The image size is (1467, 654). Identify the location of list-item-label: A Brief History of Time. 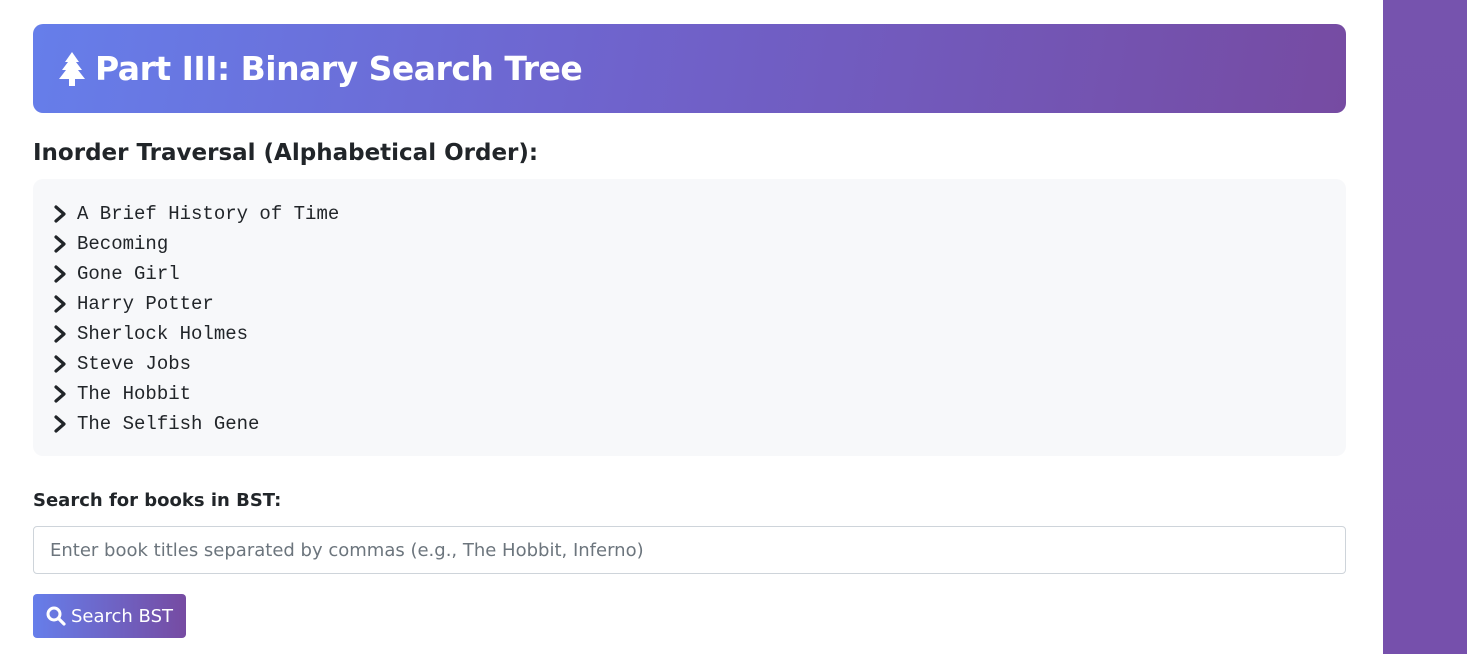
(208, 214).